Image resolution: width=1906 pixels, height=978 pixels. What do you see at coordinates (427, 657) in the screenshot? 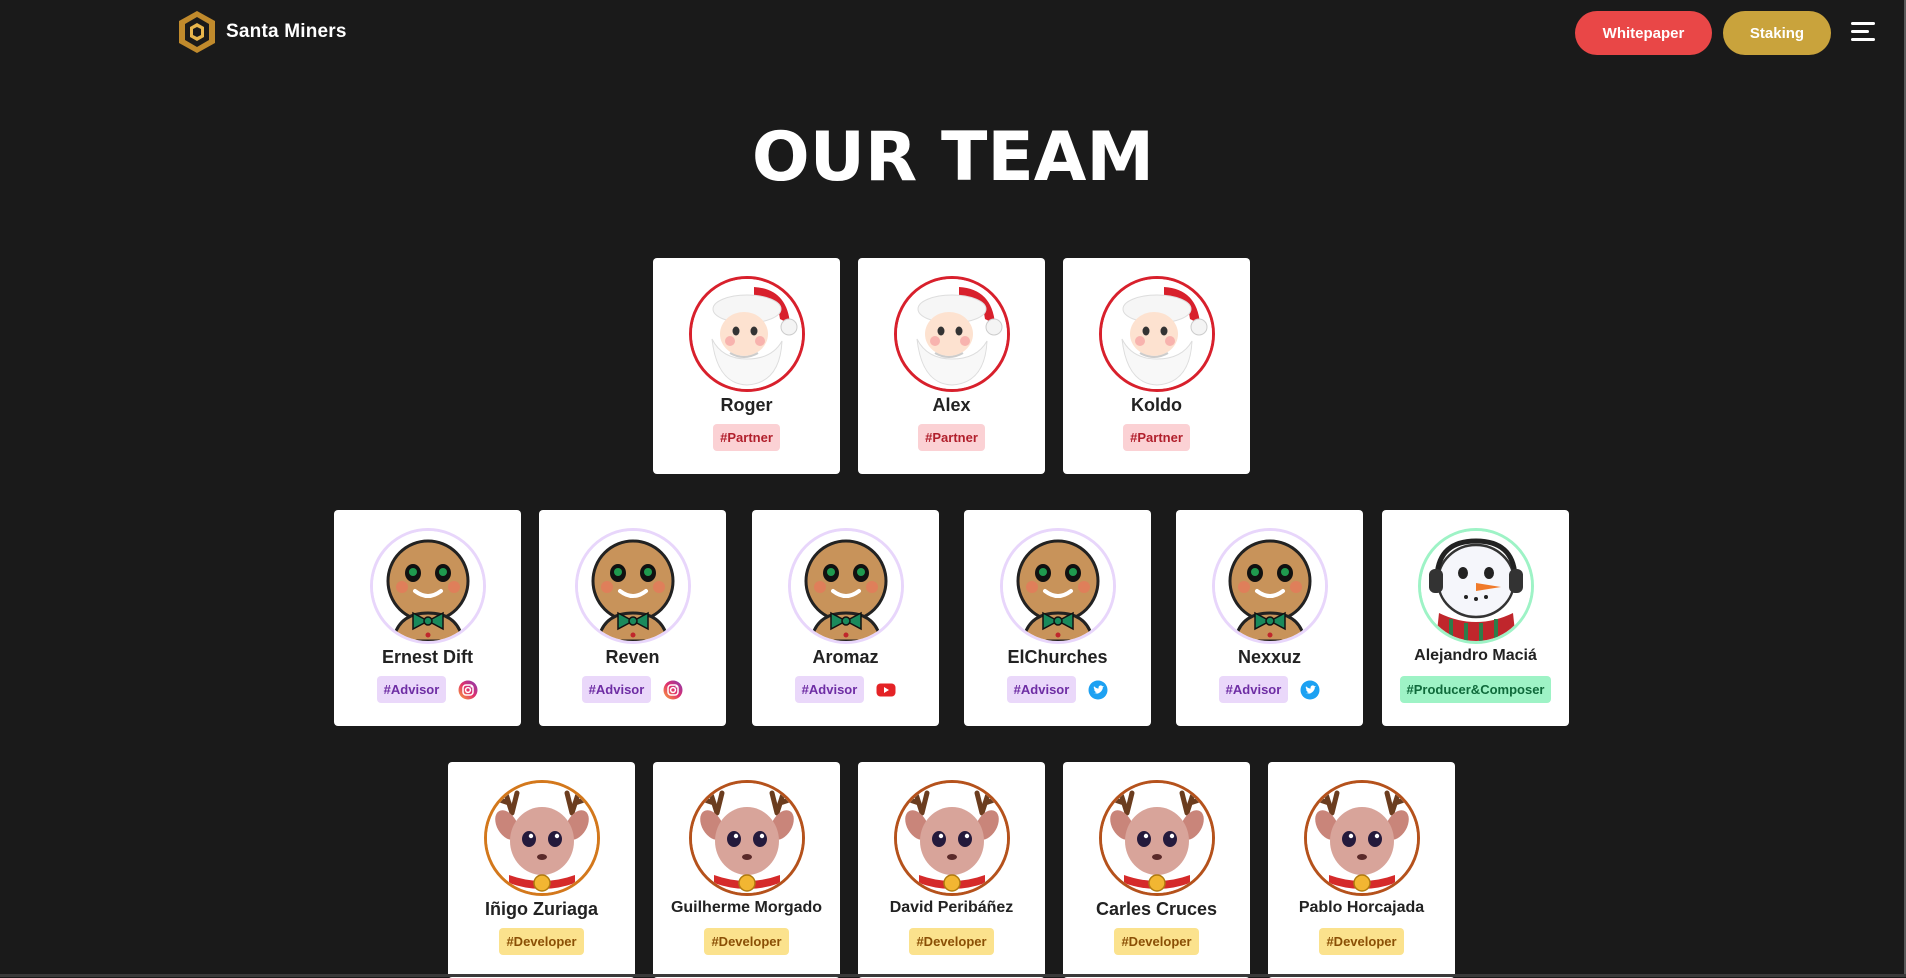
I see `member-name: Ernest Dift` at bounding box center [427, 657].